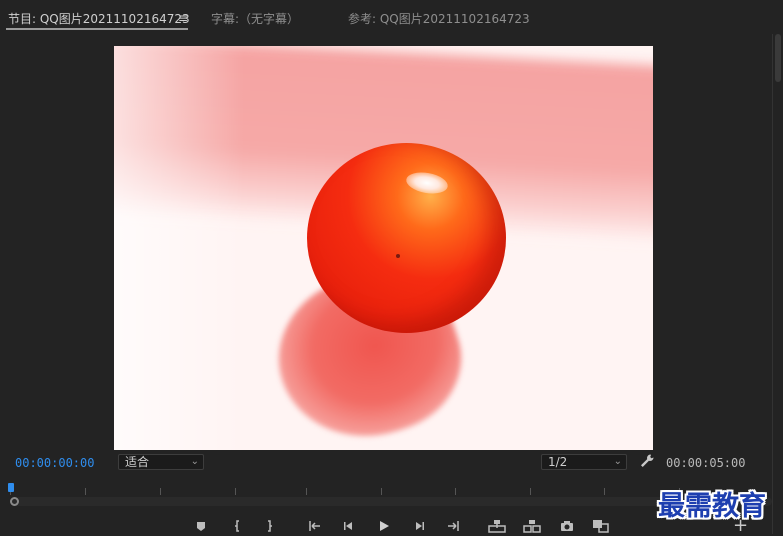 Image resolution: width=783 pixels, height=536 pixels. I want to click on tab-program-monitor: 节目: QQ图片20211102164723, so click(99, 18).